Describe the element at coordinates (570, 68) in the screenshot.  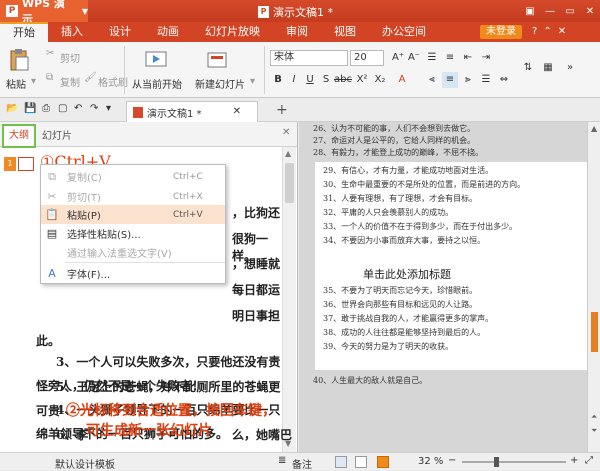
I see `more-icon: »` at that location.